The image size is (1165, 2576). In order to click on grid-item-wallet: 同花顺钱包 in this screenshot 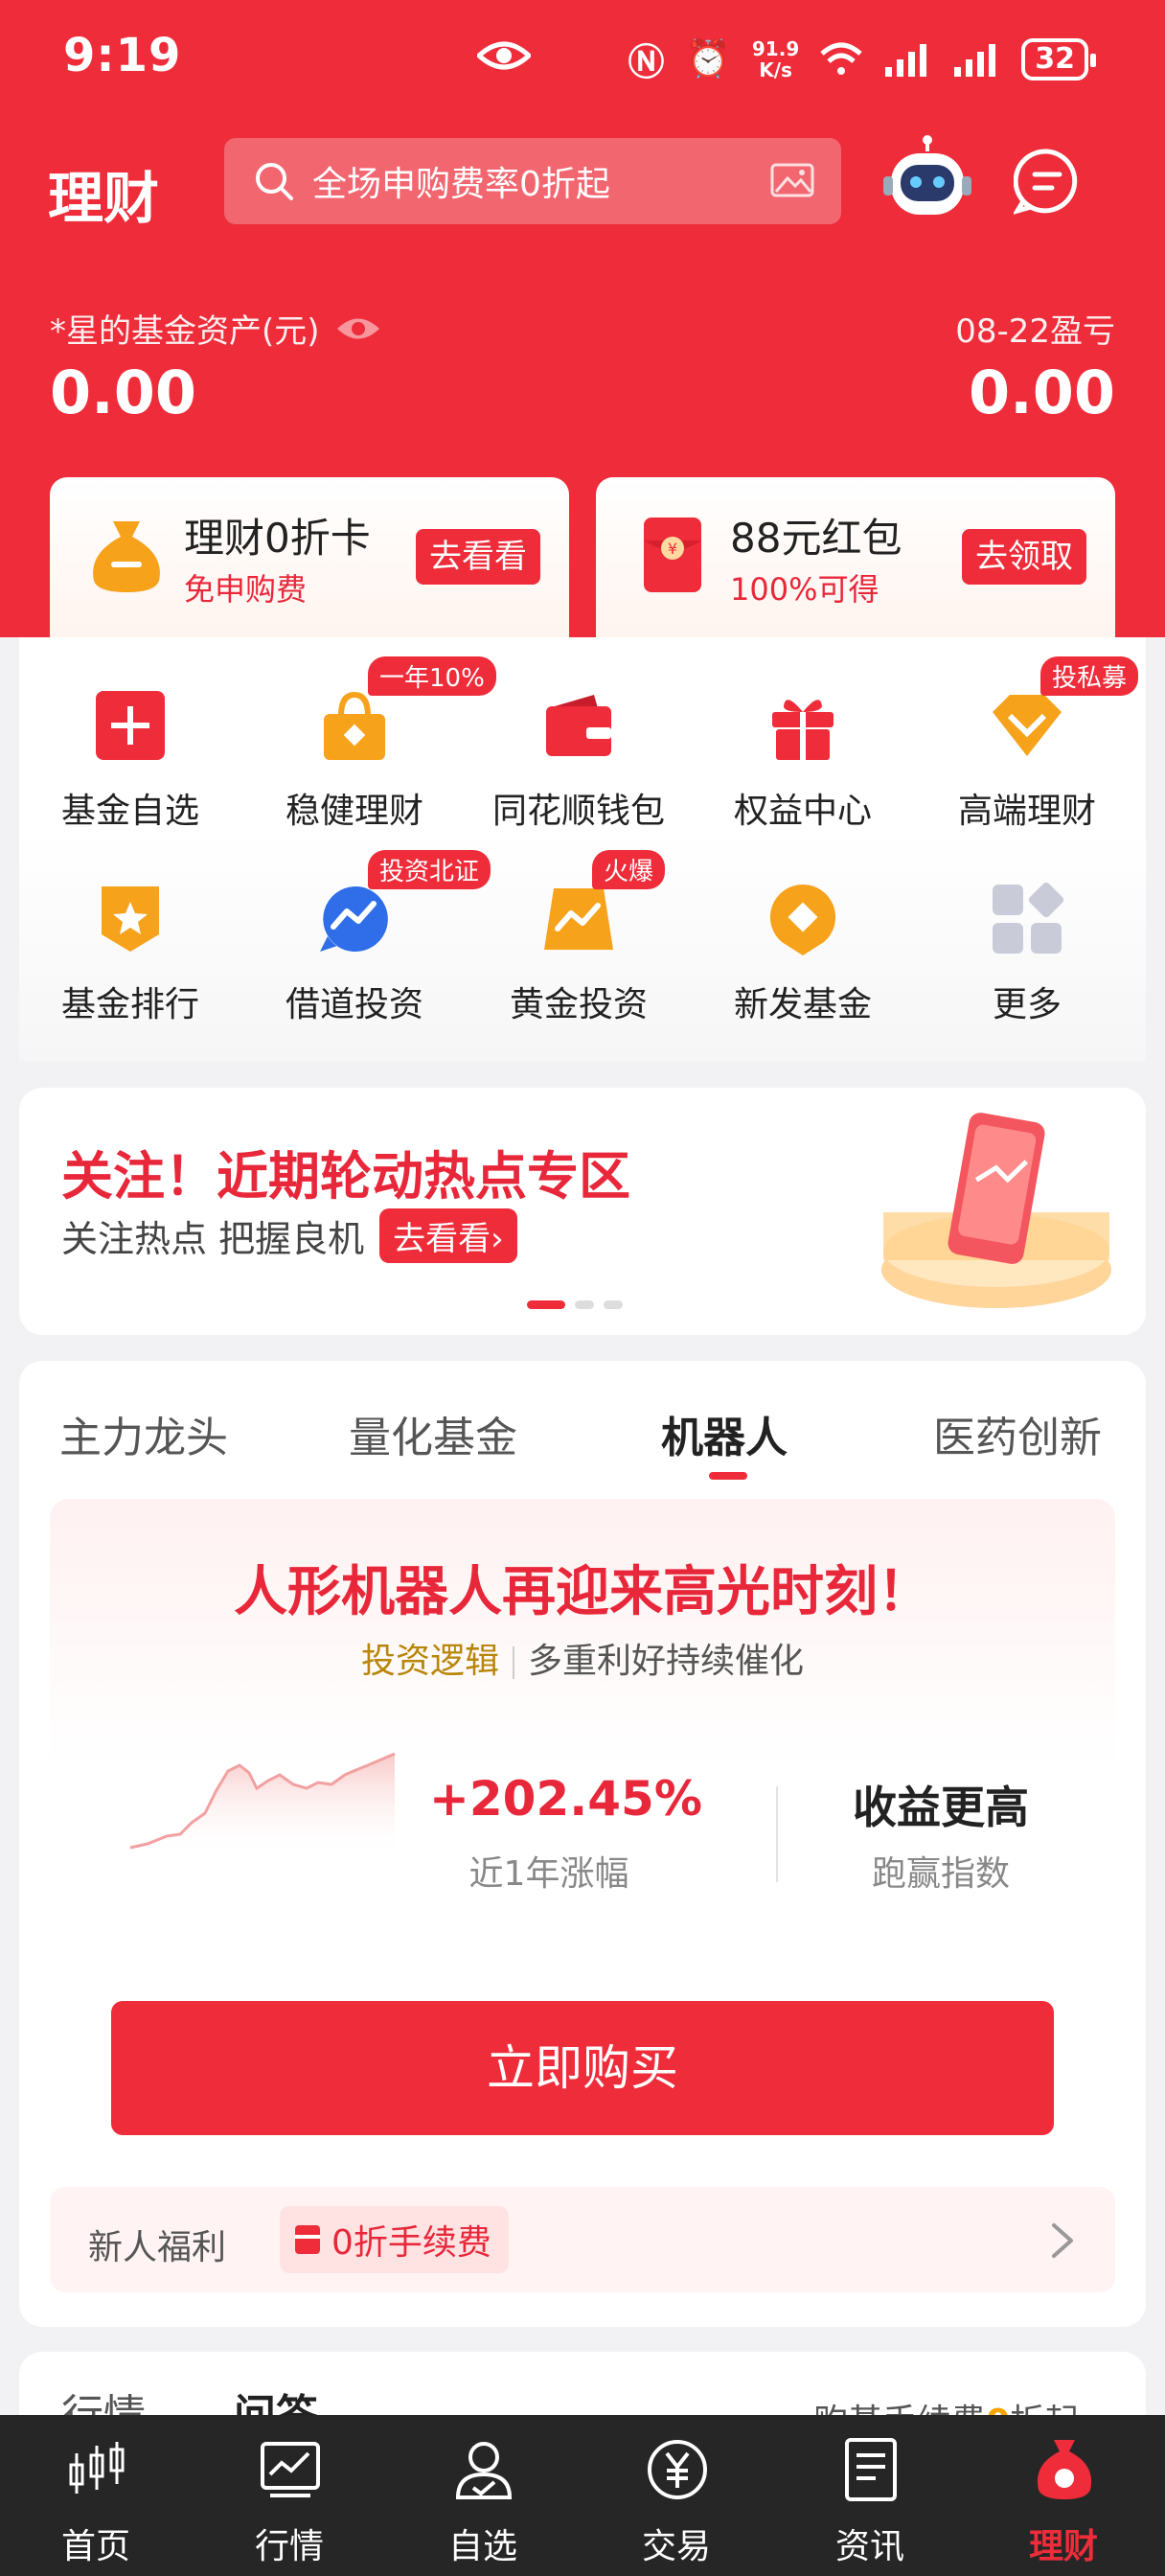, I will do `click(579, 734)`.